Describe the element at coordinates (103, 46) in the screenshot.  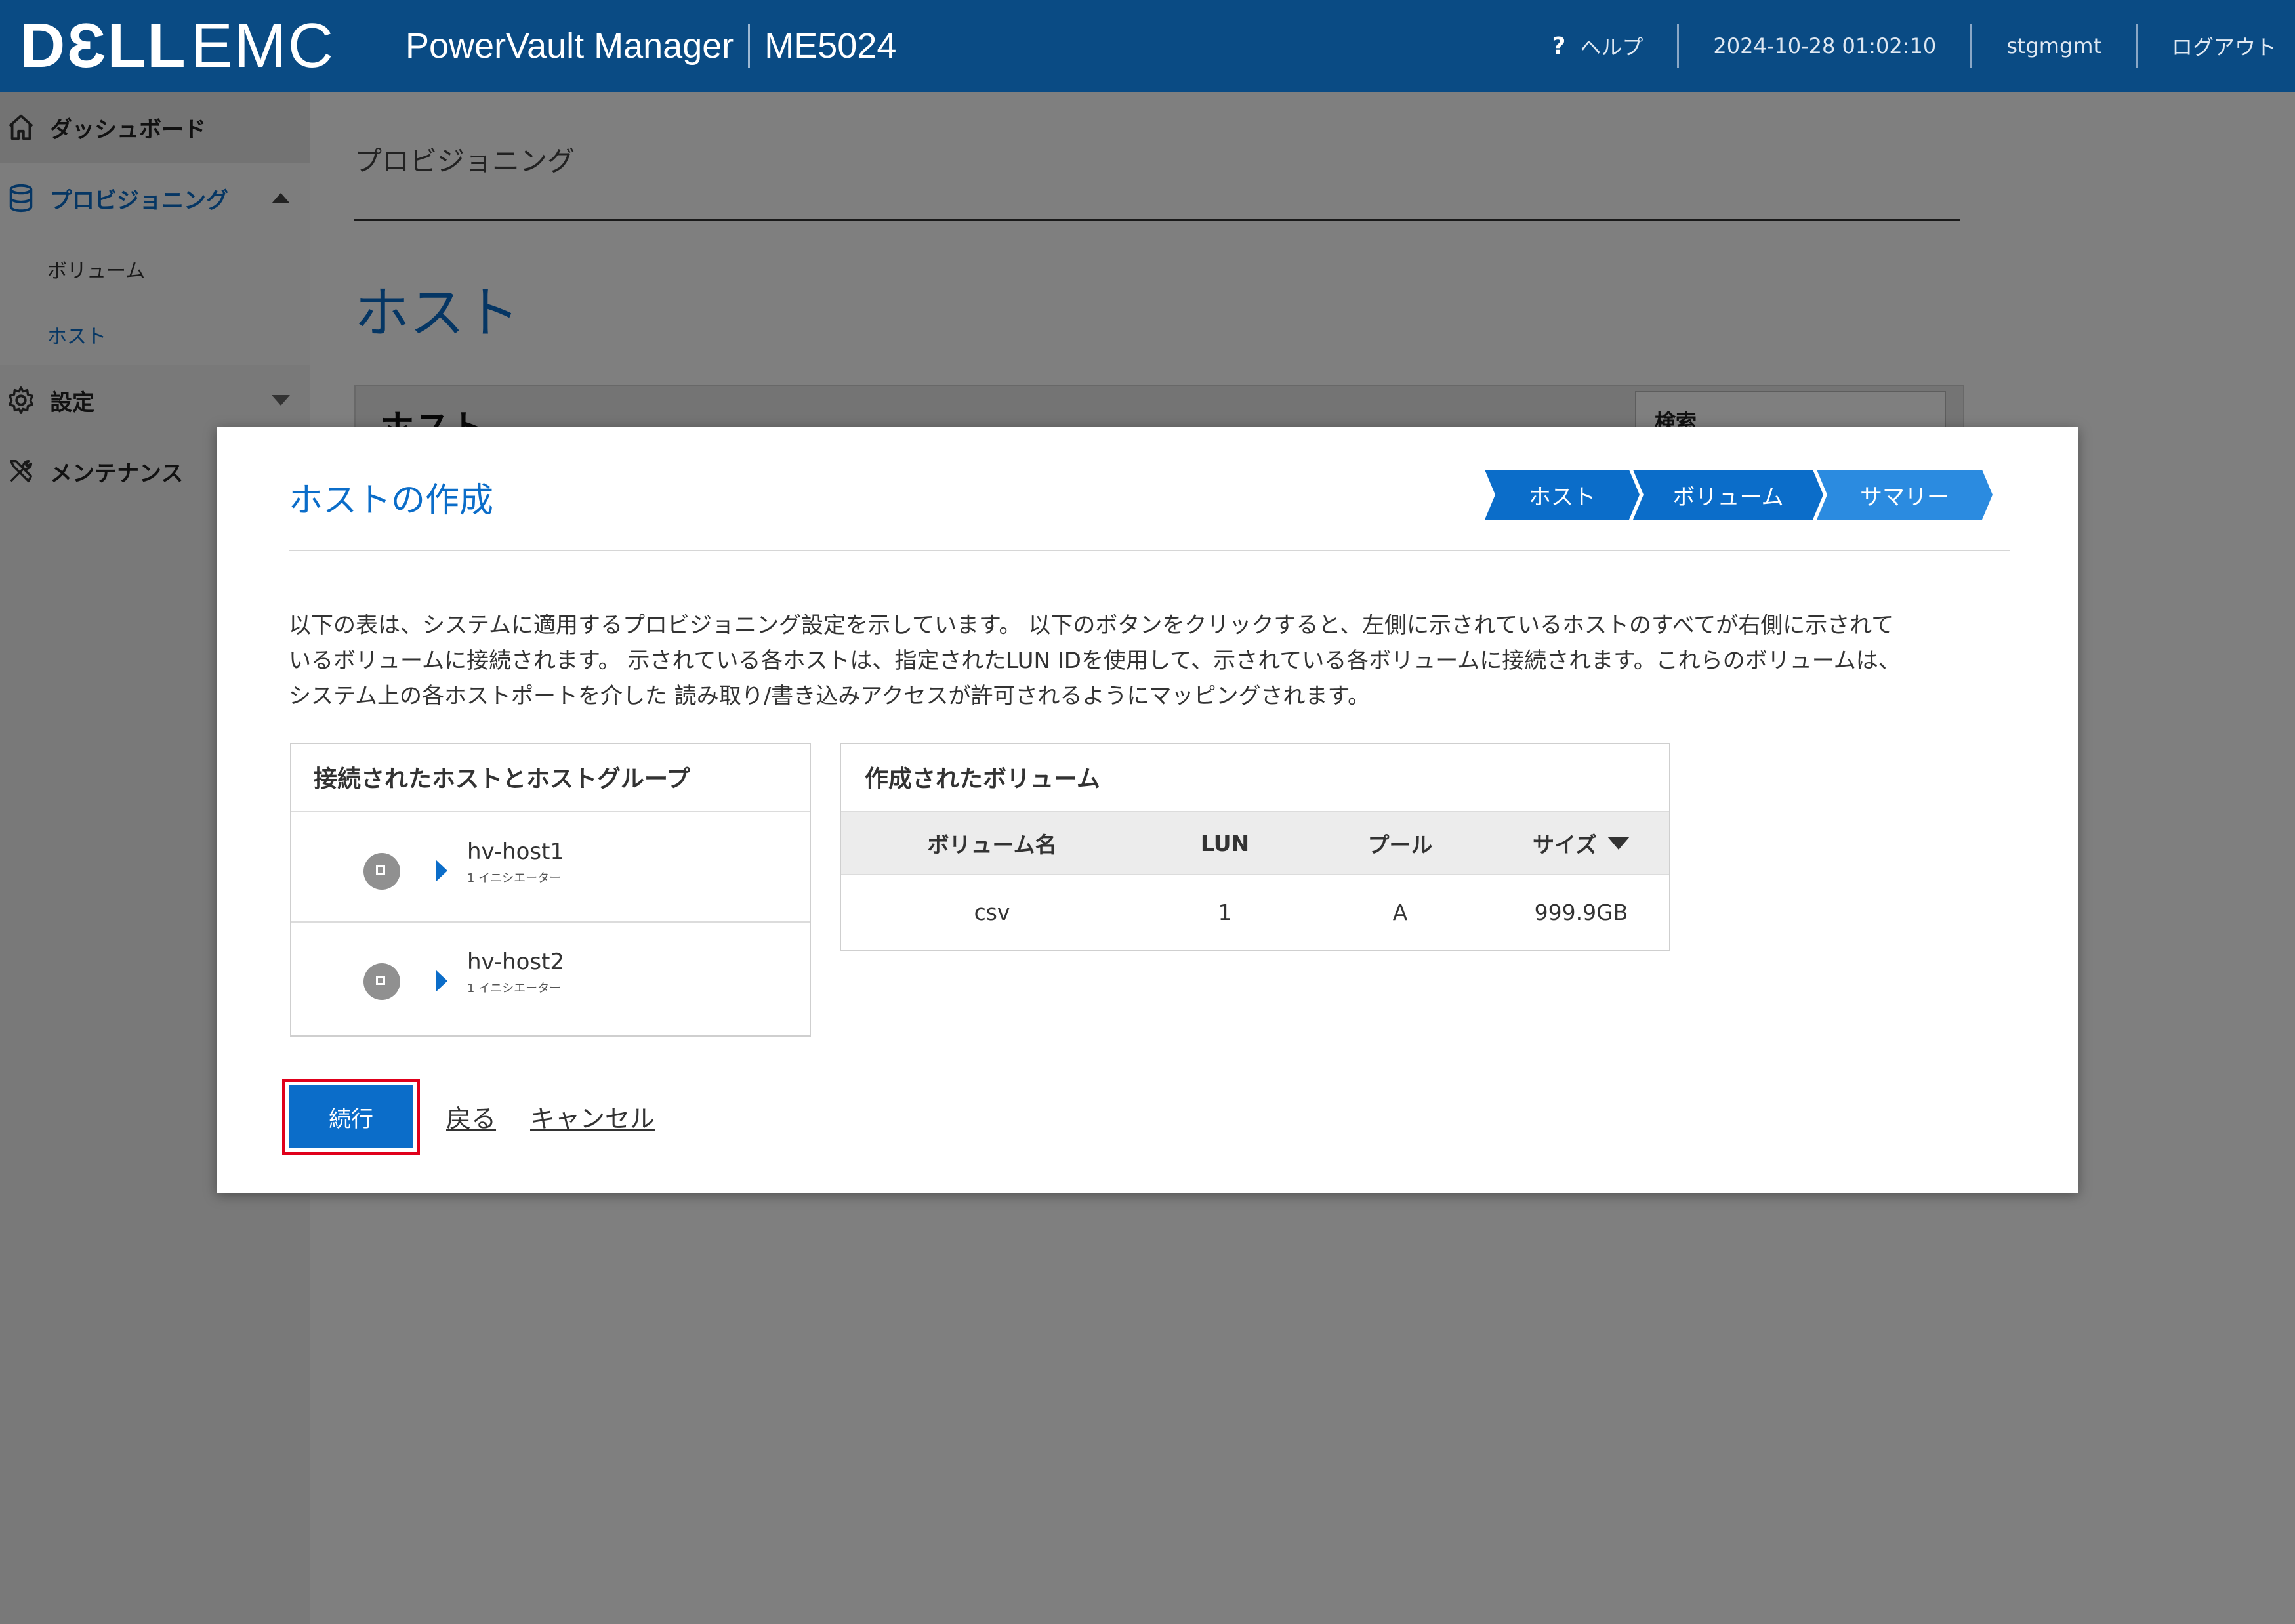
I see `logo-dell-text: DƐLL` at that location.